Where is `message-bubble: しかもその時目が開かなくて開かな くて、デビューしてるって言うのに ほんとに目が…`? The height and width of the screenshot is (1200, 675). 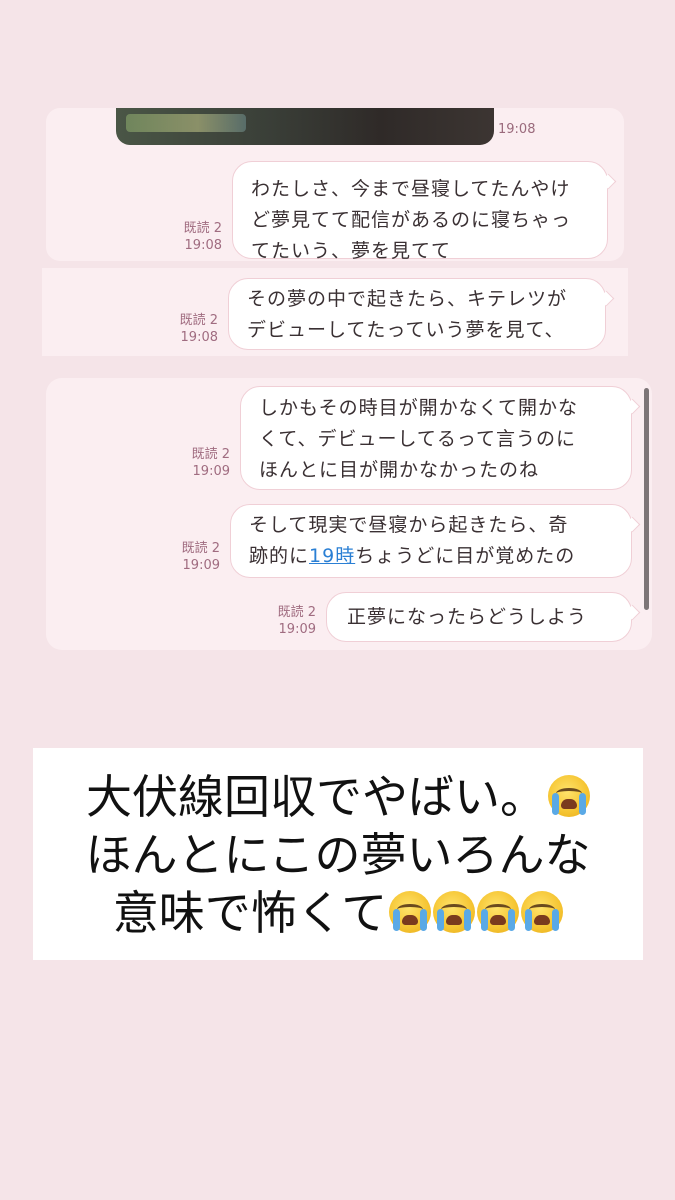 message-bubble: しかもその時目が開かなくて開かな くて、デビューしてるって言うのに ほんとに目が… is located at coordinates (440, 438).